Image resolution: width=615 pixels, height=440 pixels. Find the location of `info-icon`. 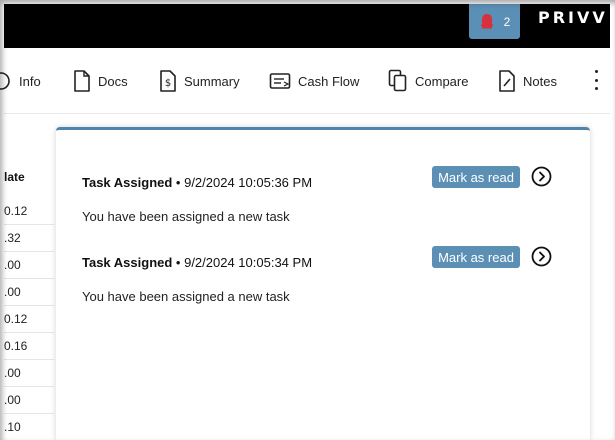

info-icon is located at coordinates (6, 81).